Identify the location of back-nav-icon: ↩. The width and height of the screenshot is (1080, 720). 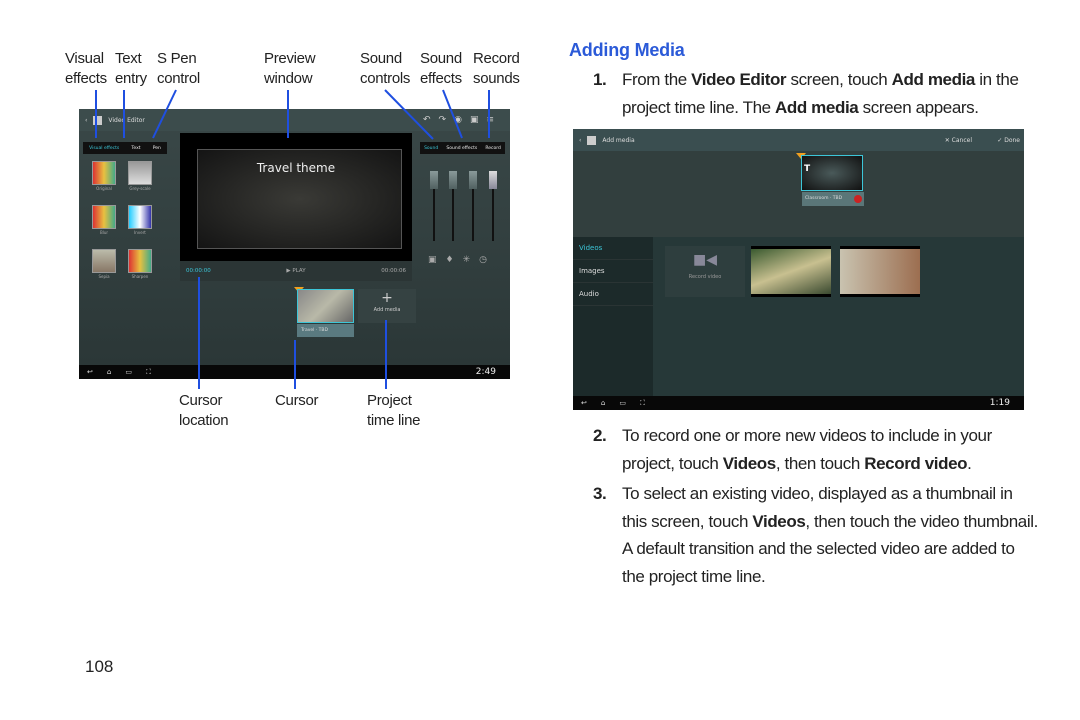
(584, 403).